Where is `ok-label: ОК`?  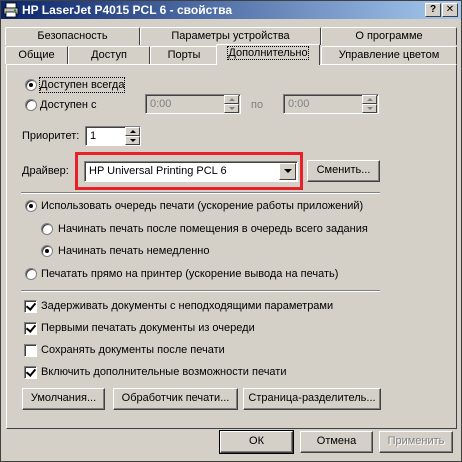
ok-label: ОК is located at coordinates (256, 441).